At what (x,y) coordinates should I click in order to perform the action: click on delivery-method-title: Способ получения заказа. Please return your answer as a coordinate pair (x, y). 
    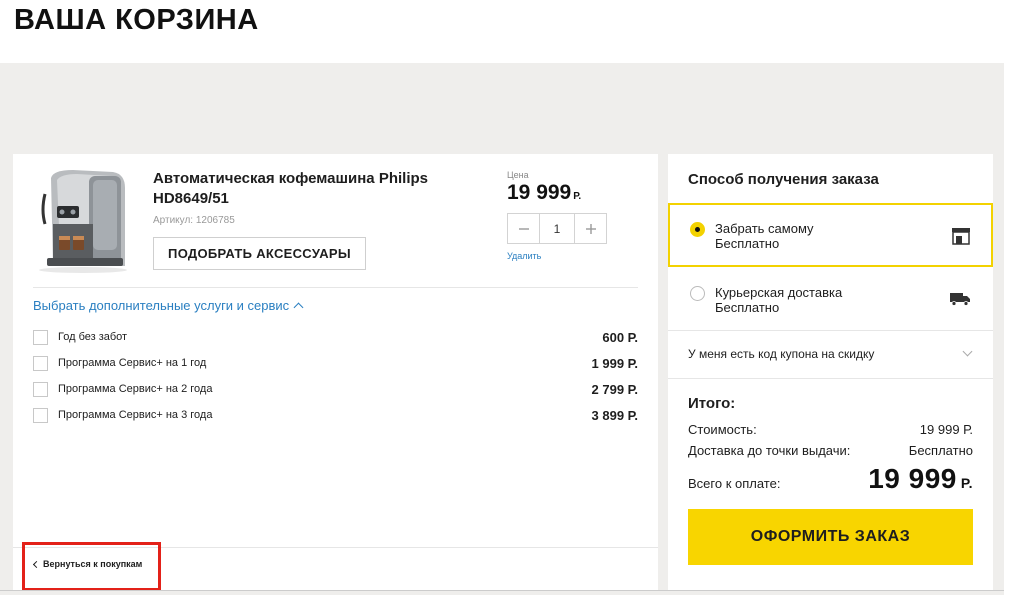
    Looking at the image, I should click on (783, 179).